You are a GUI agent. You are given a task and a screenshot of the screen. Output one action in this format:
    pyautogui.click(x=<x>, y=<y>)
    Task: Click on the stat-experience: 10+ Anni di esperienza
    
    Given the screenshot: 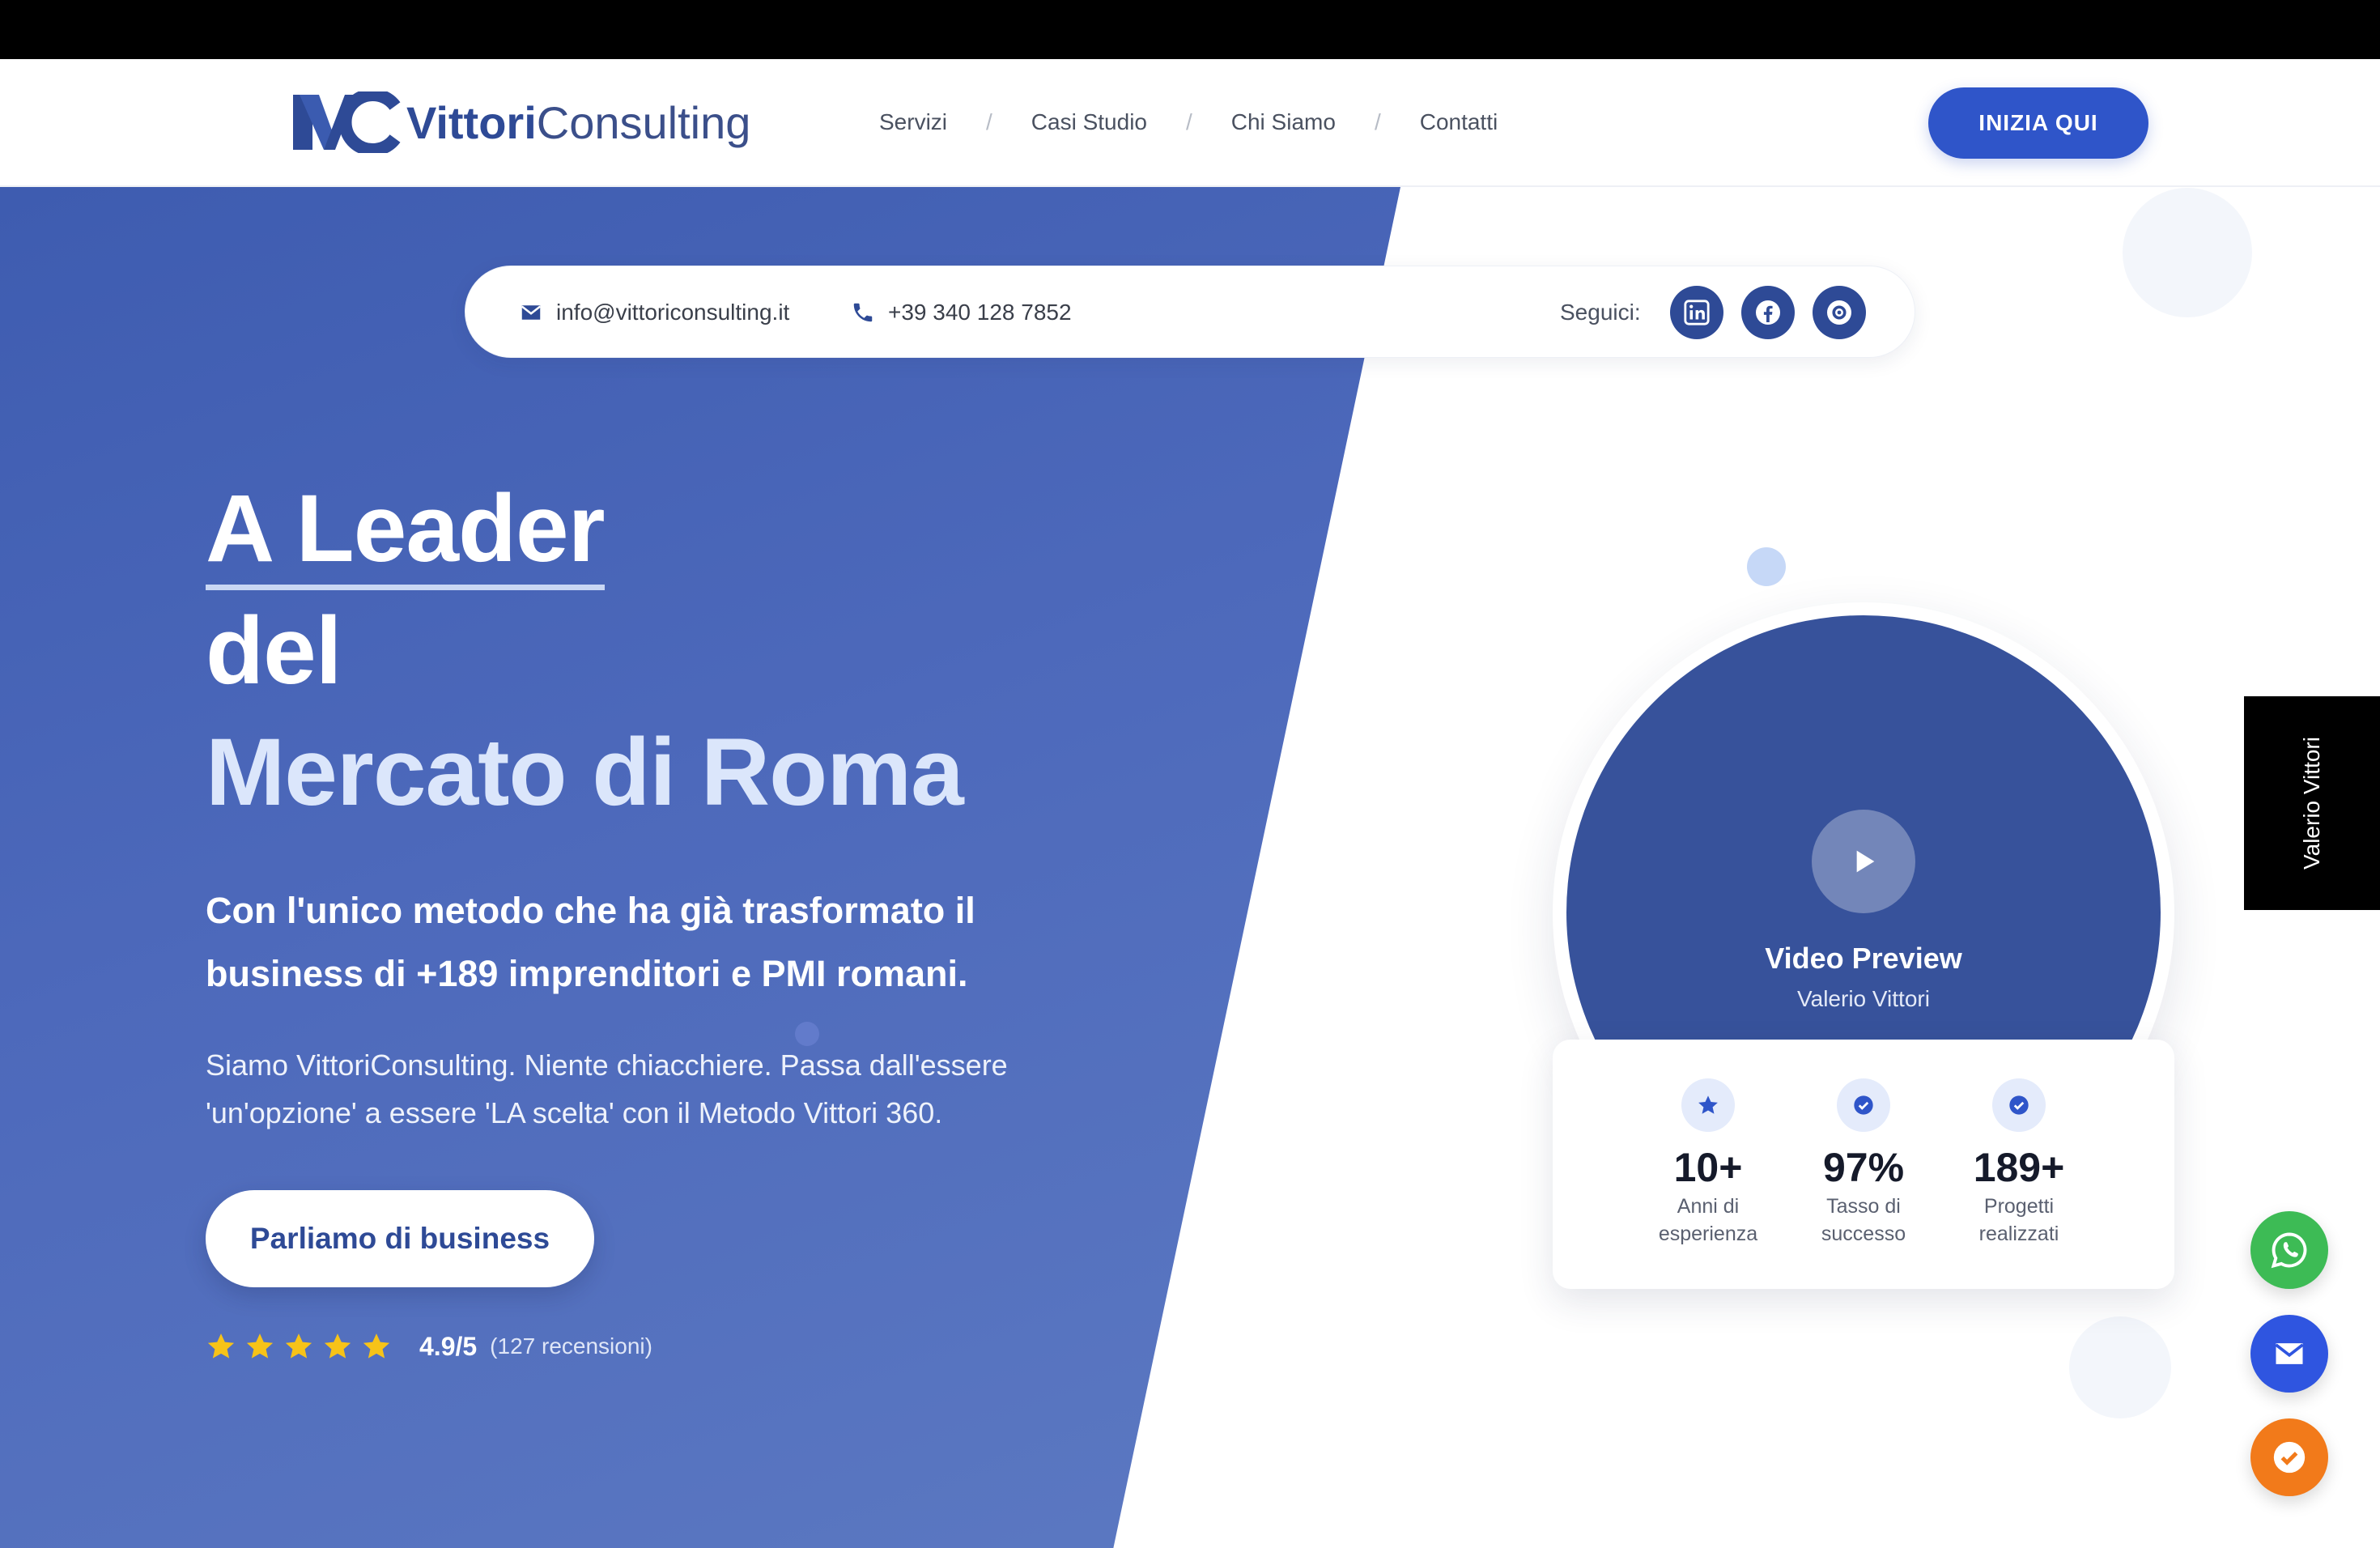 What is the action you would take?
    pyautogui.click(x=1708, y=1144)
    